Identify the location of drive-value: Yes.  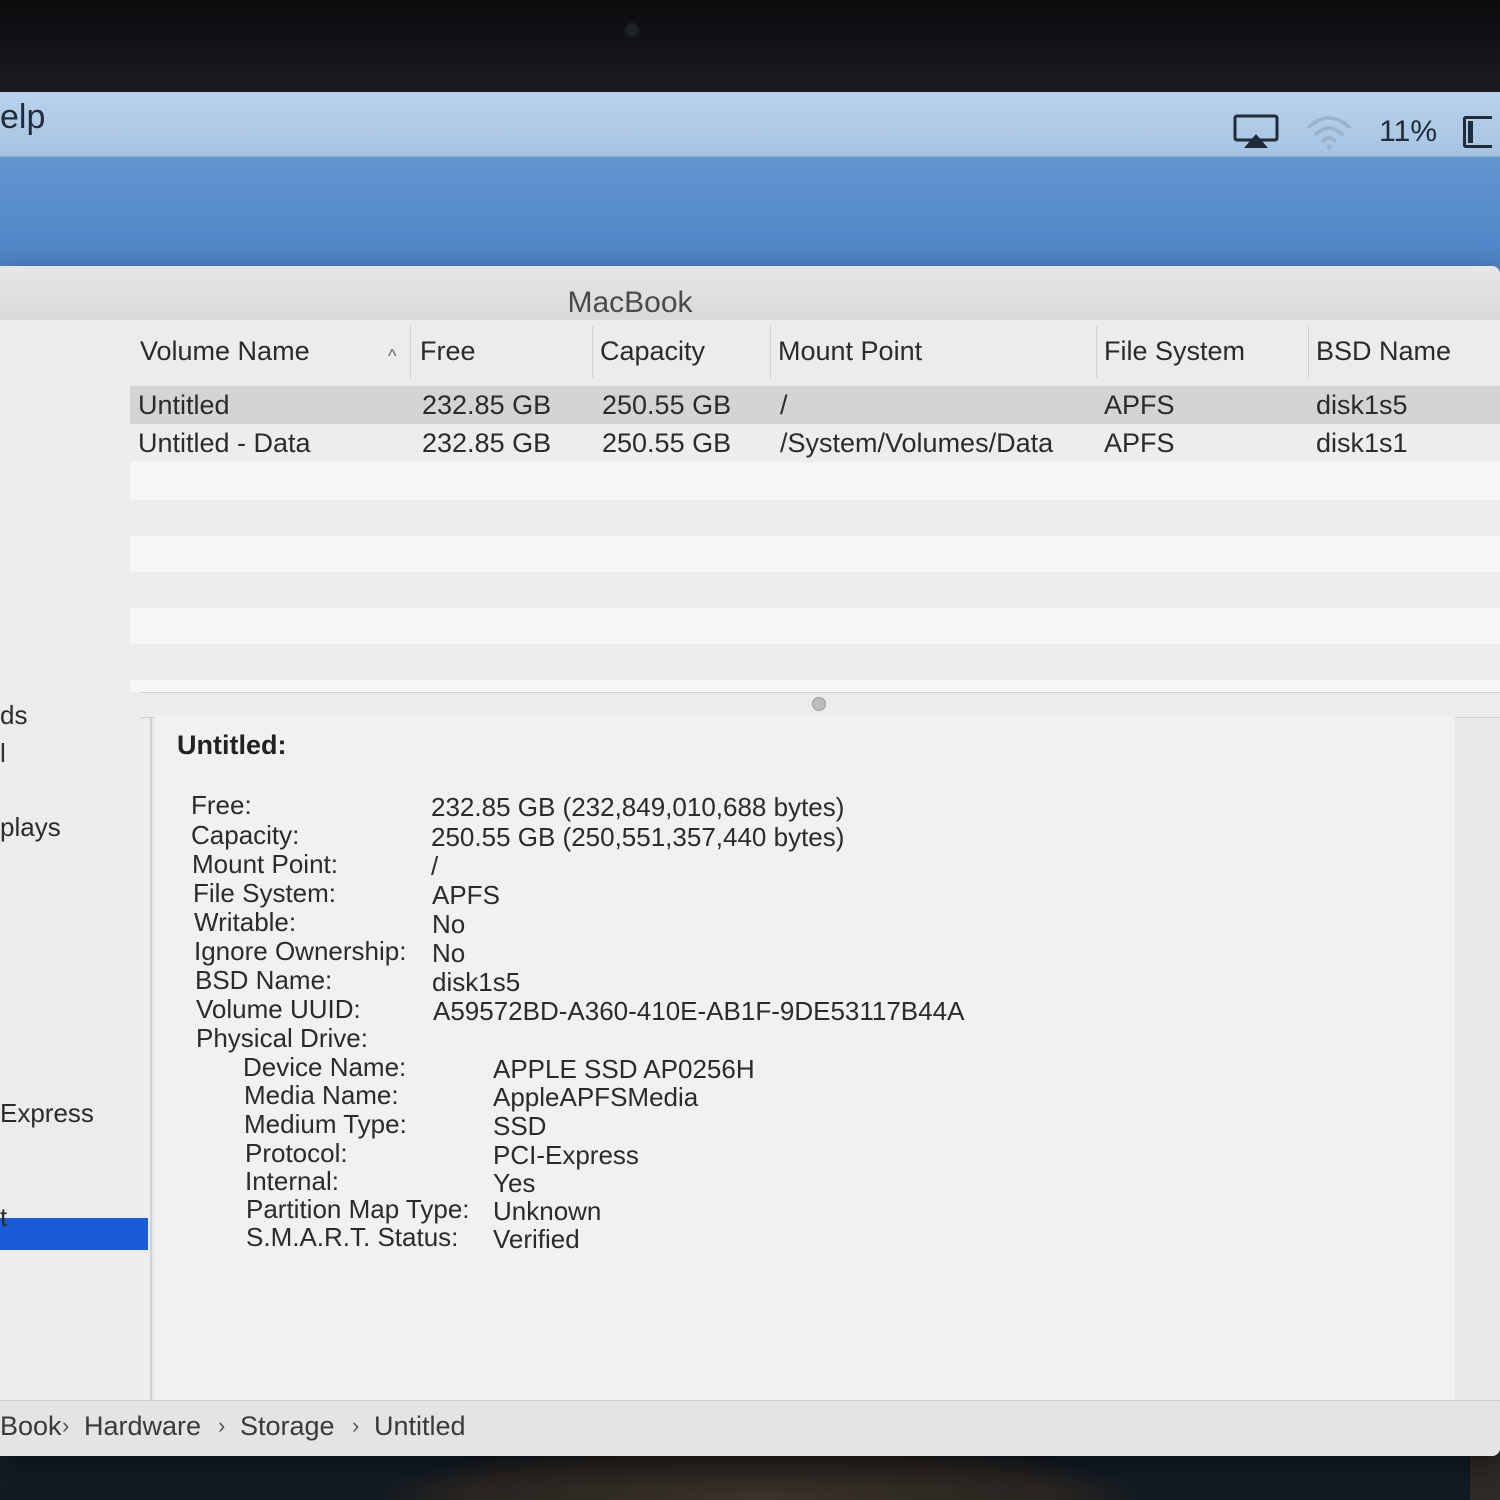
(514, 1183).